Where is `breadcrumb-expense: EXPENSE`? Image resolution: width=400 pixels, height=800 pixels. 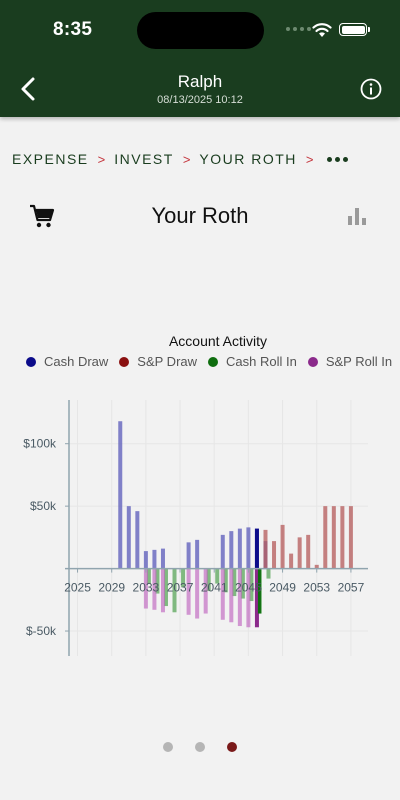 breadcrumb-expense: EXPENSE is located at coordinates (50, 159).